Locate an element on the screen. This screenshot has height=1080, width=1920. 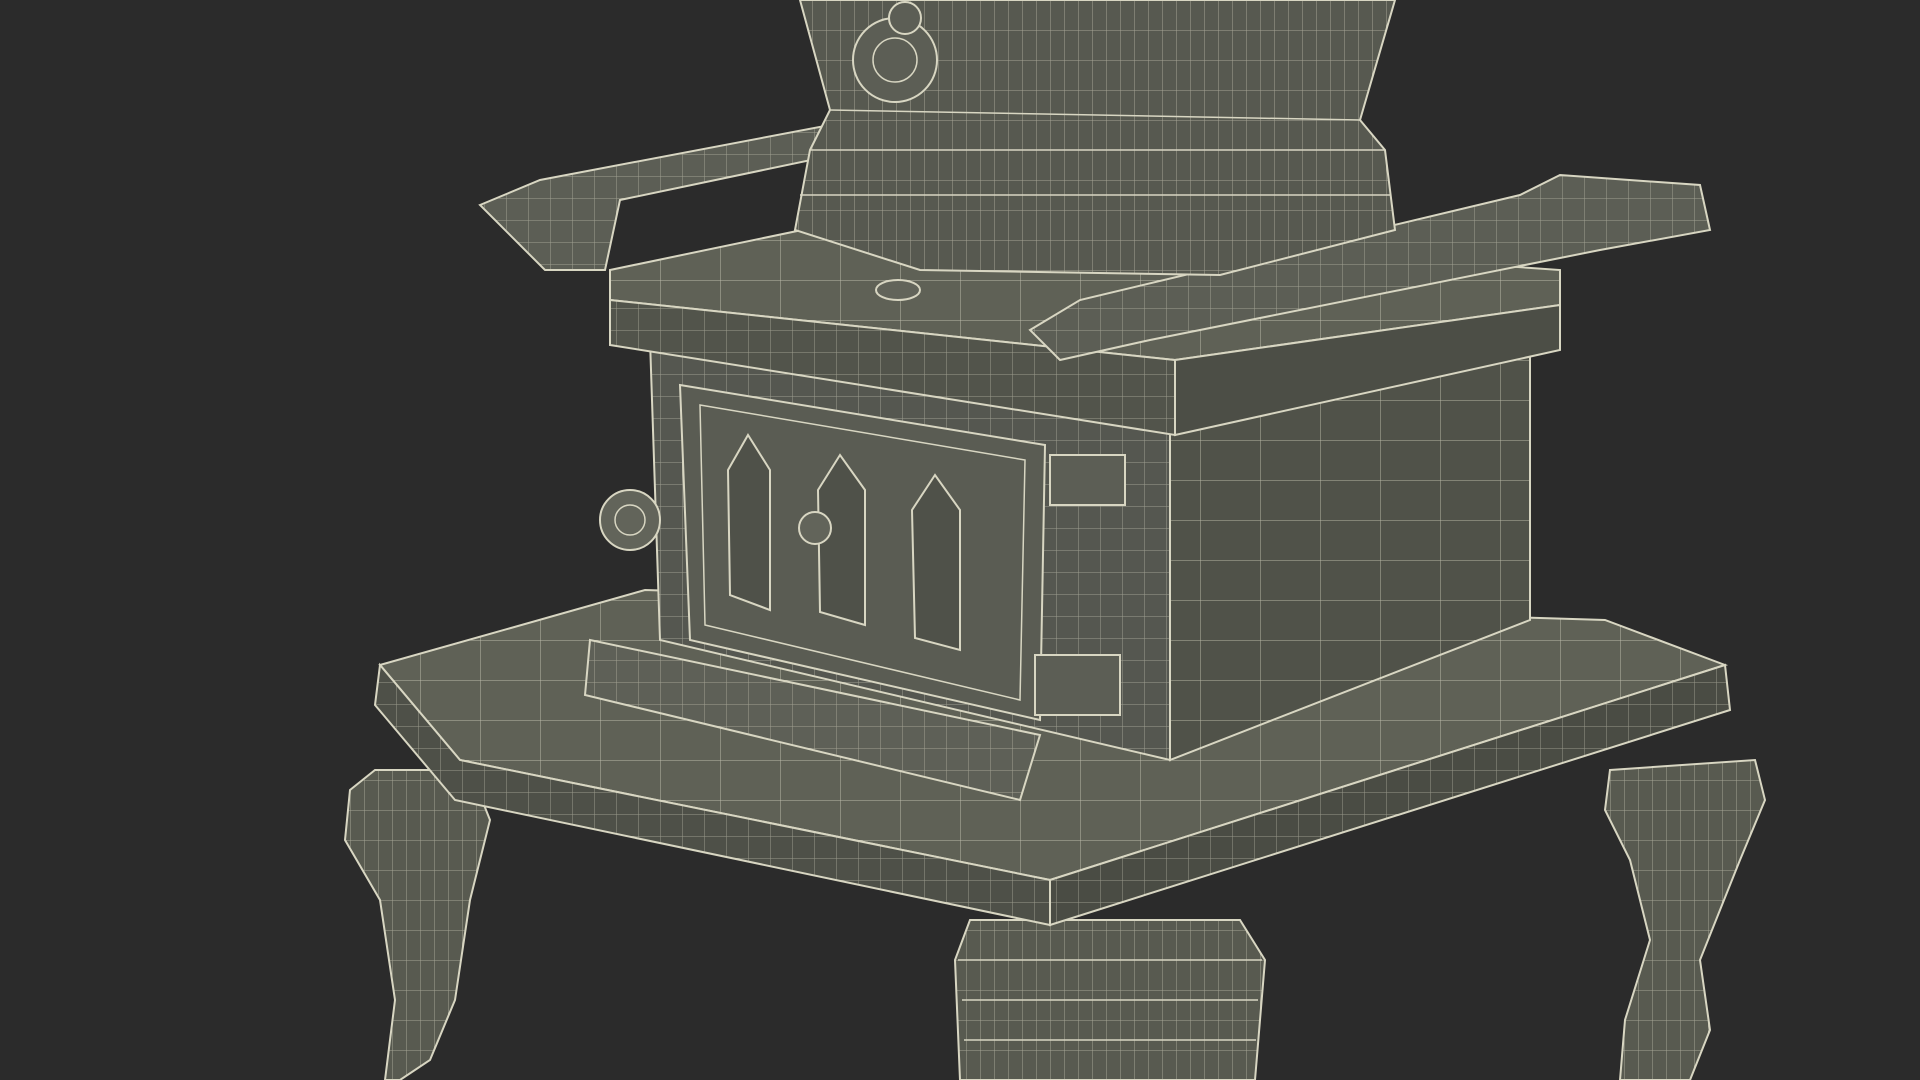
right-leg is located at coordinates (1685, 919).